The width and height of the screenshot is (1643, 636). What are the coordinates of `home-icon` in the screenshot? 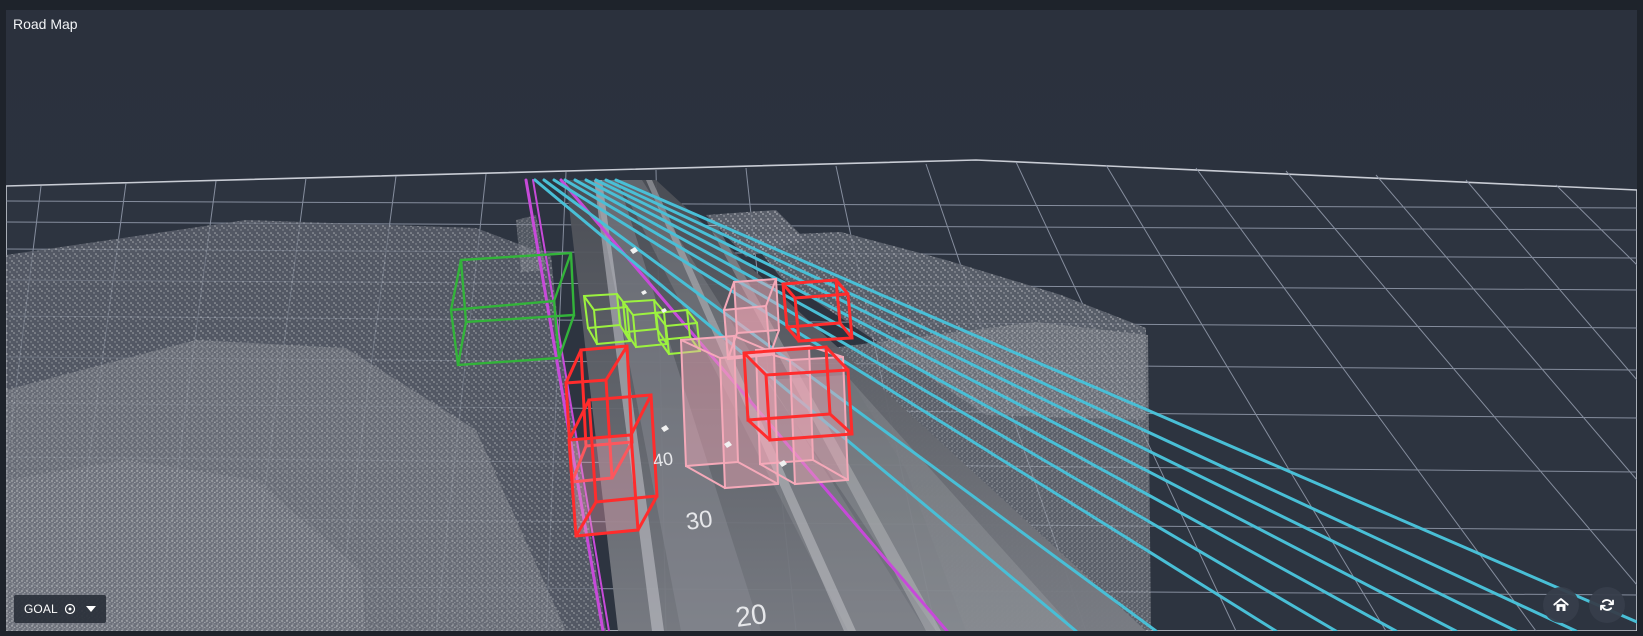 It's located at (1561, 604).